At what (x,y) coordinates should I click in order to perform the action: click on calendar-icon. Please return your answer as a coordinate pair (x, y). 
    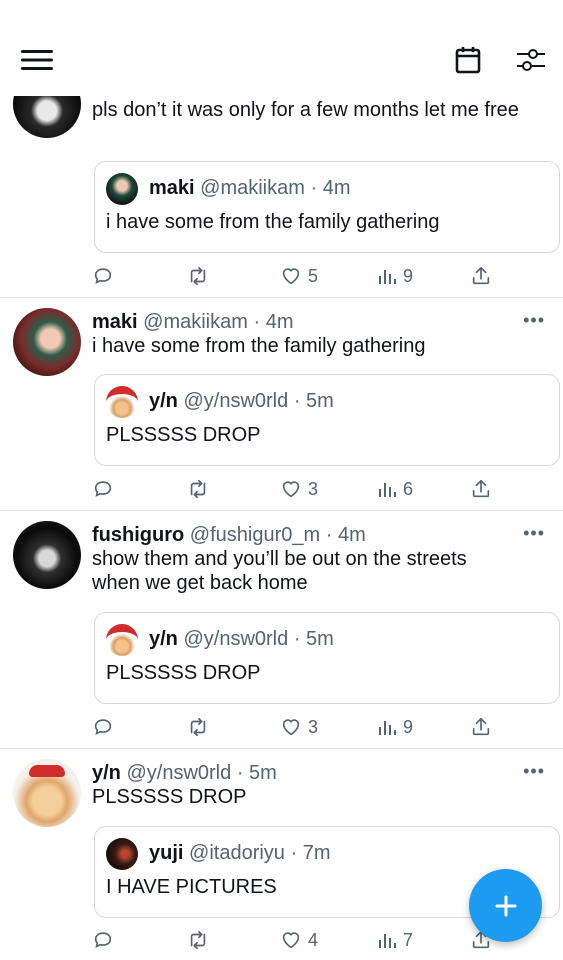
    Looking at the image, I should click on (468, 60).